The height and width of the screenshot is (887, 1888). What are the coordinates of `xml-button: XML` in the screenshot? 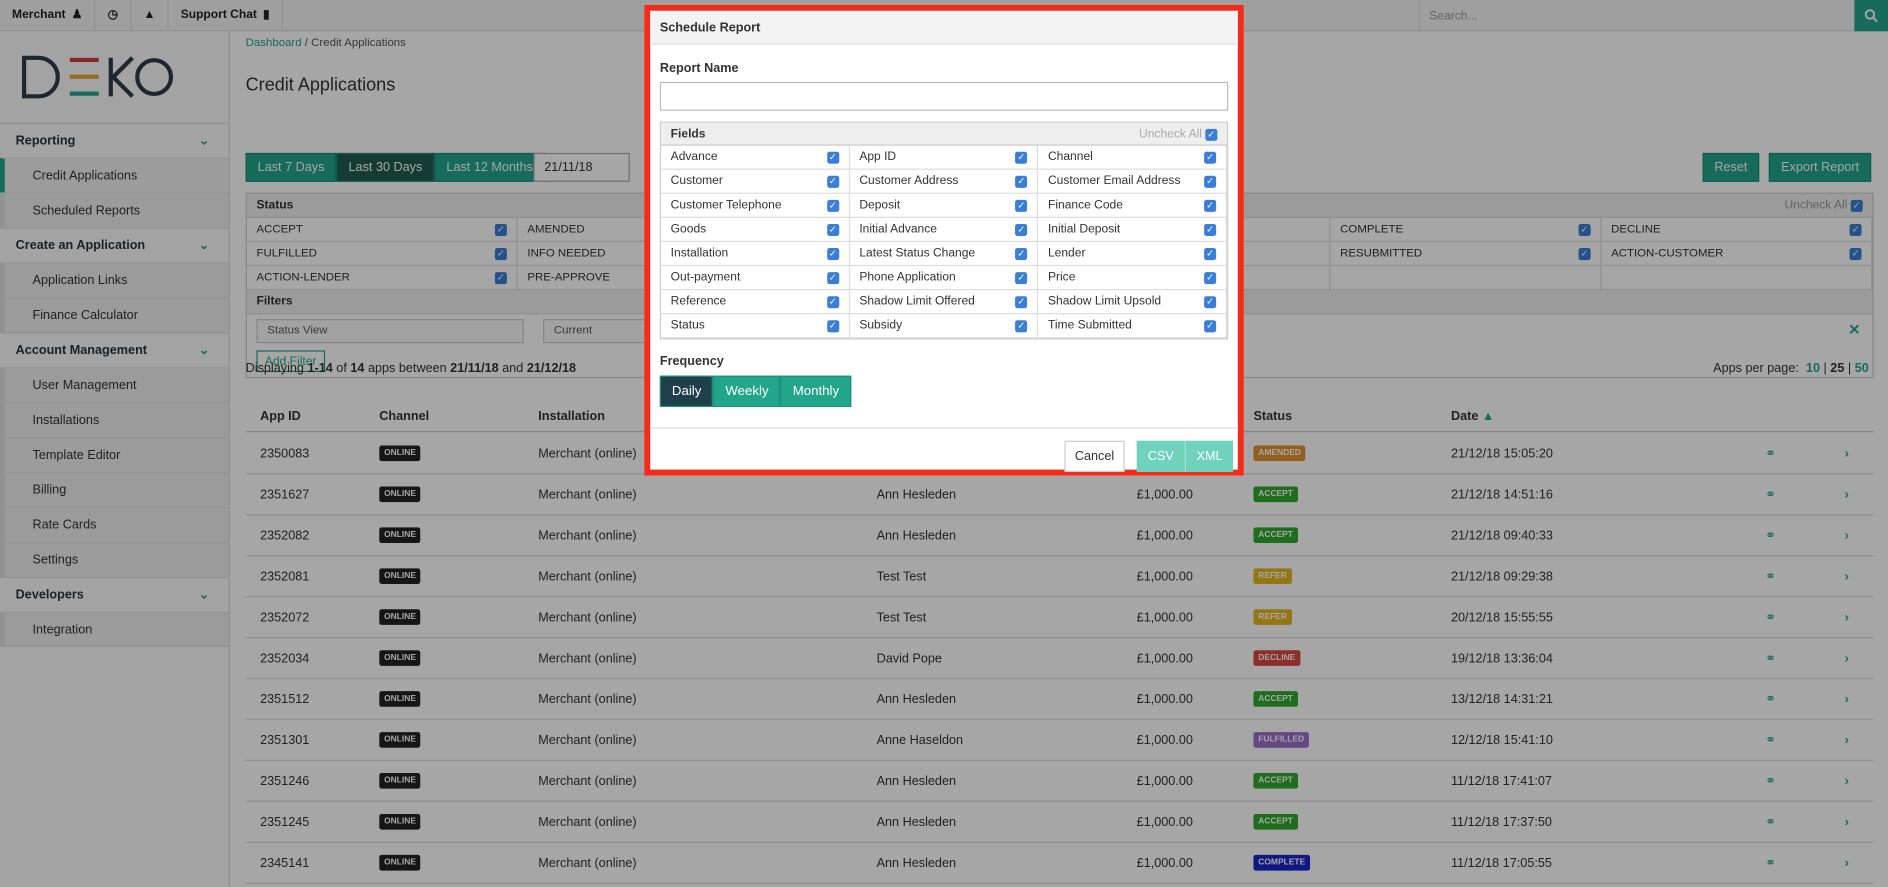 It's located at (1208, 456).